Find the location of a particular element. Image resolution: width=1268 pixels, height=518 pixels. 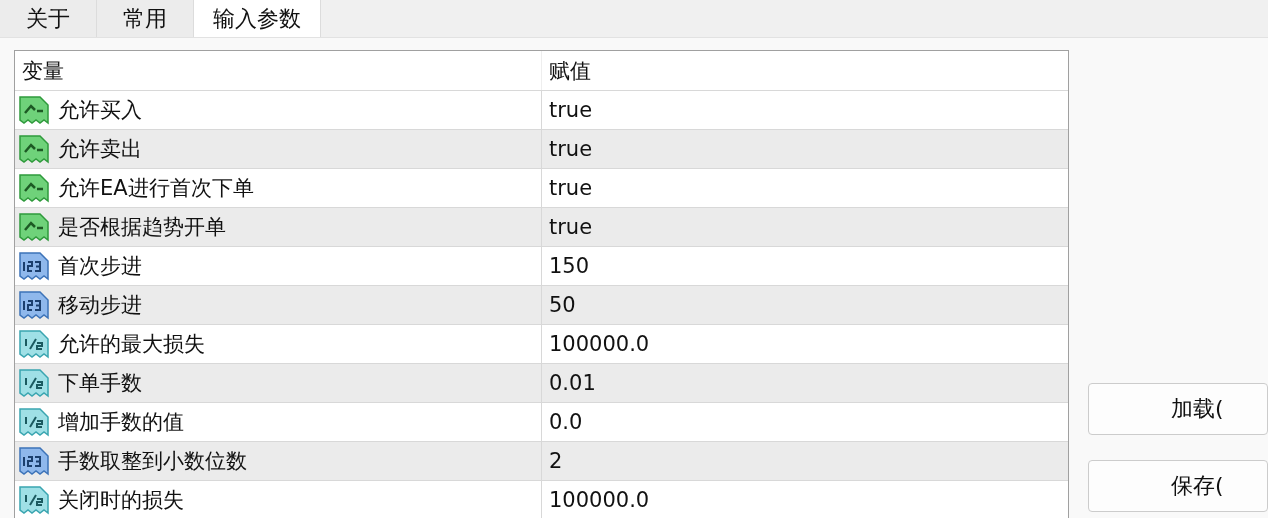

variable-name: 下单手数 is located at coordinates (100, 383).